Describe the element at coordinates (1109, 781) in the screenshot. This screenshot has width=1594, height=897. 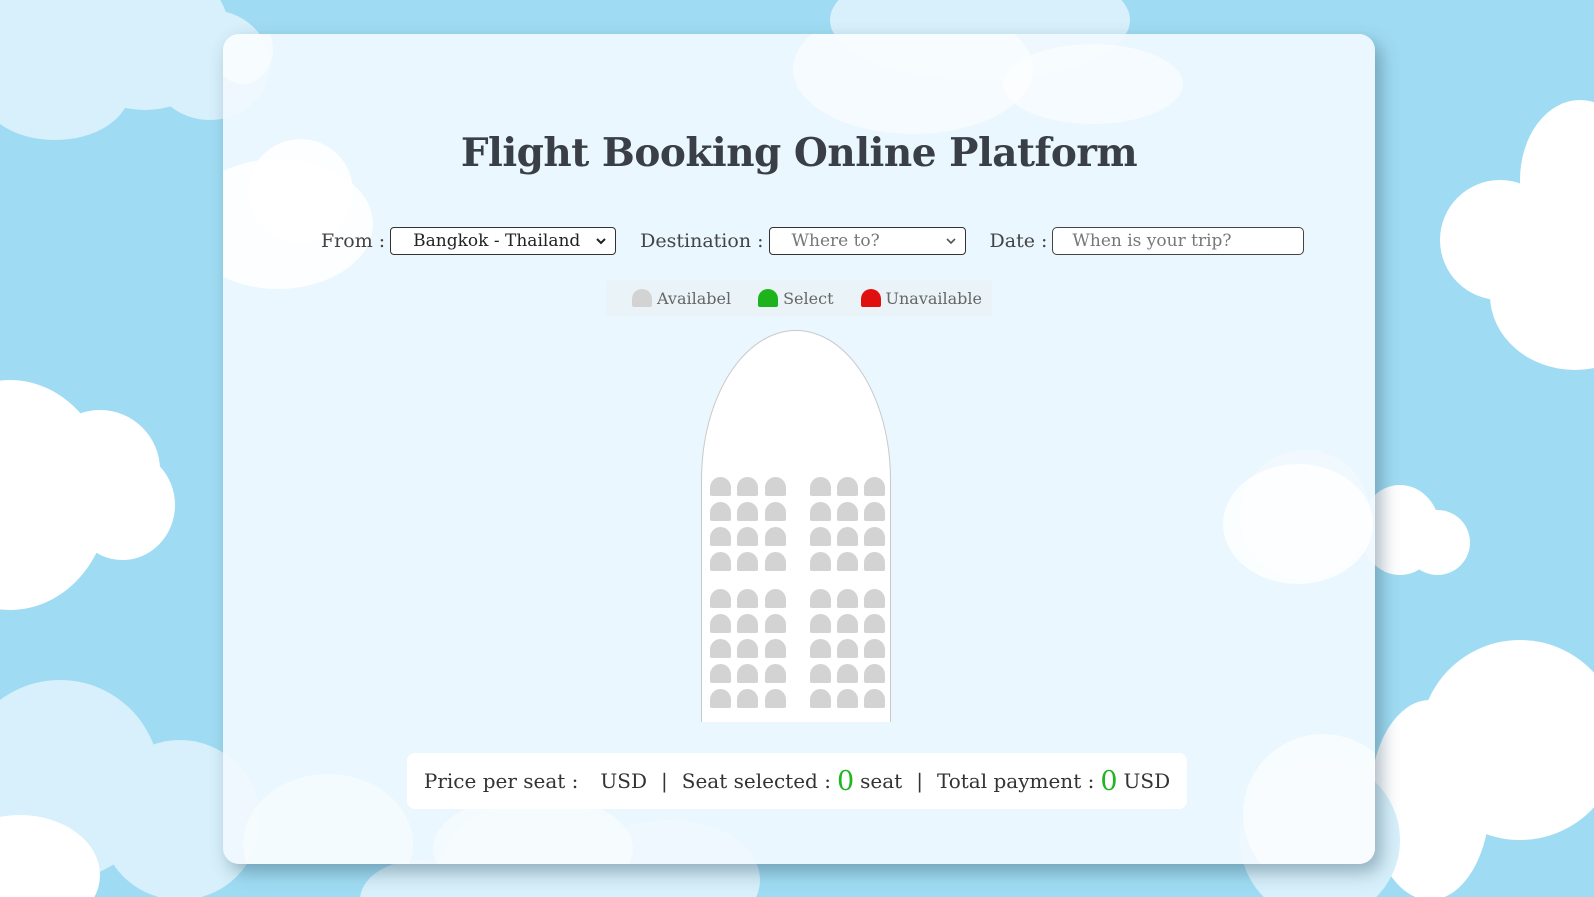
I see `total-value: 0` at that location.